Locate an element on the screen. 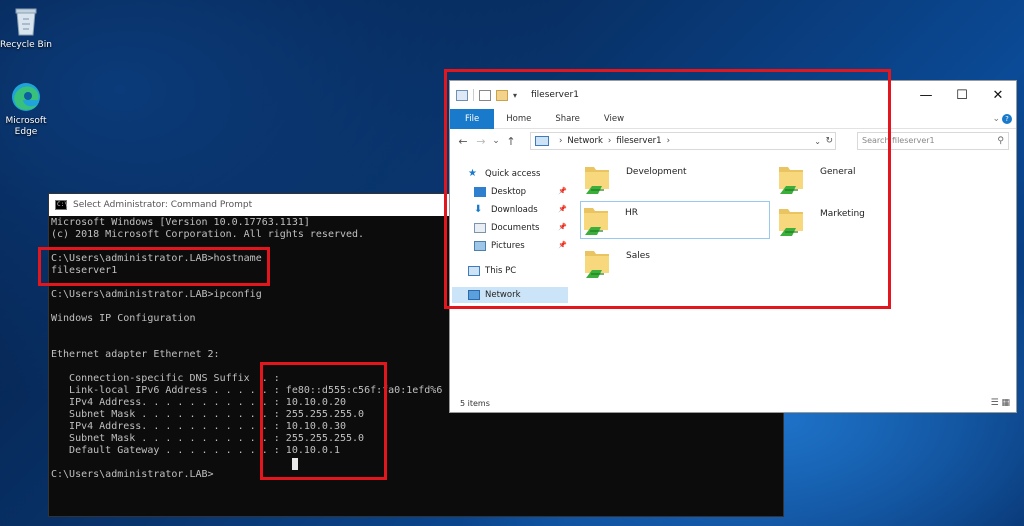  sidebar-item-label: Documents is located at coordinates (515, 228).